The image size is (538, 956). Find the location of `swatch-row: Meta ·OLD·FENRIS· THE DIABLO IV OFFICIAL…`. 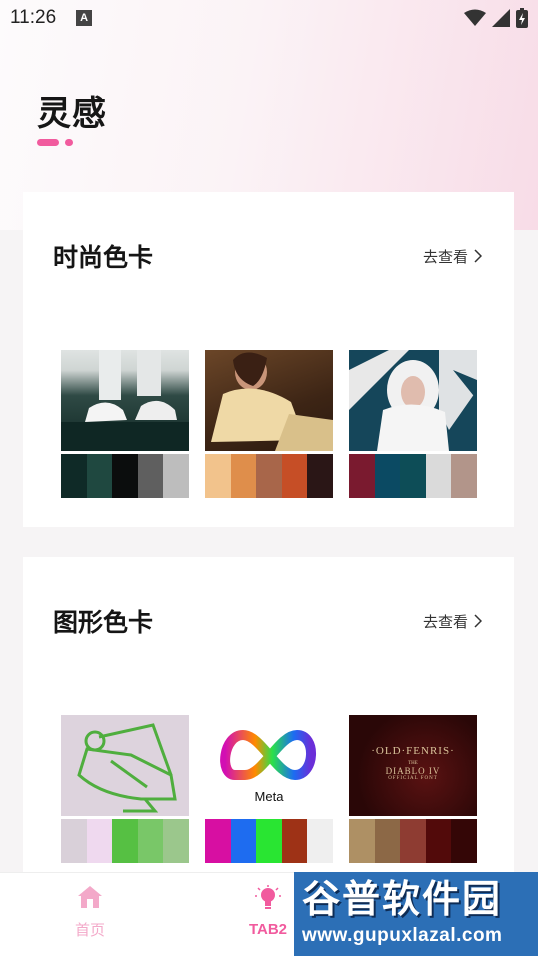

swatch-row: Meta ·OLD·FENRIS· THE DIABLO IV OFFICIAL… is located at coordinates (269, 789).